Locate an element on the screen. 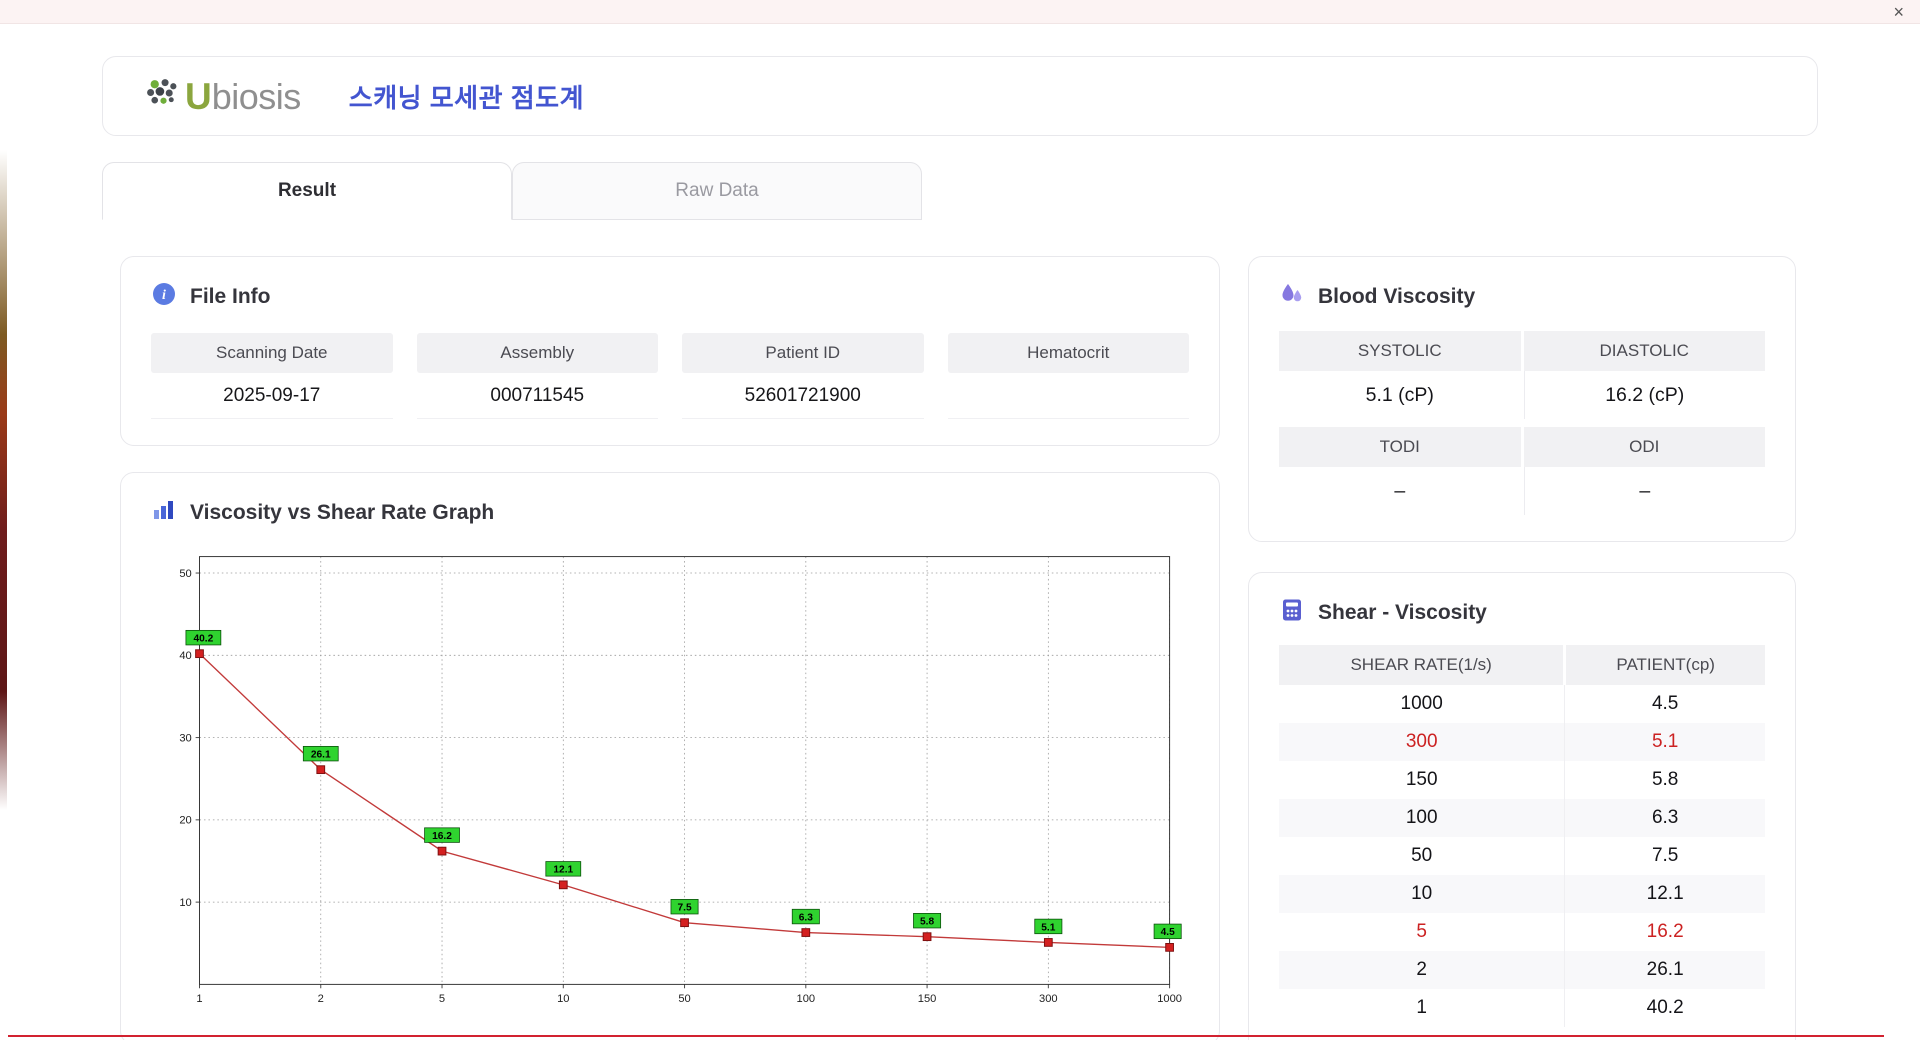  field-patient-id: Patient ID 52601721900 is located at coordinates (803, 376).